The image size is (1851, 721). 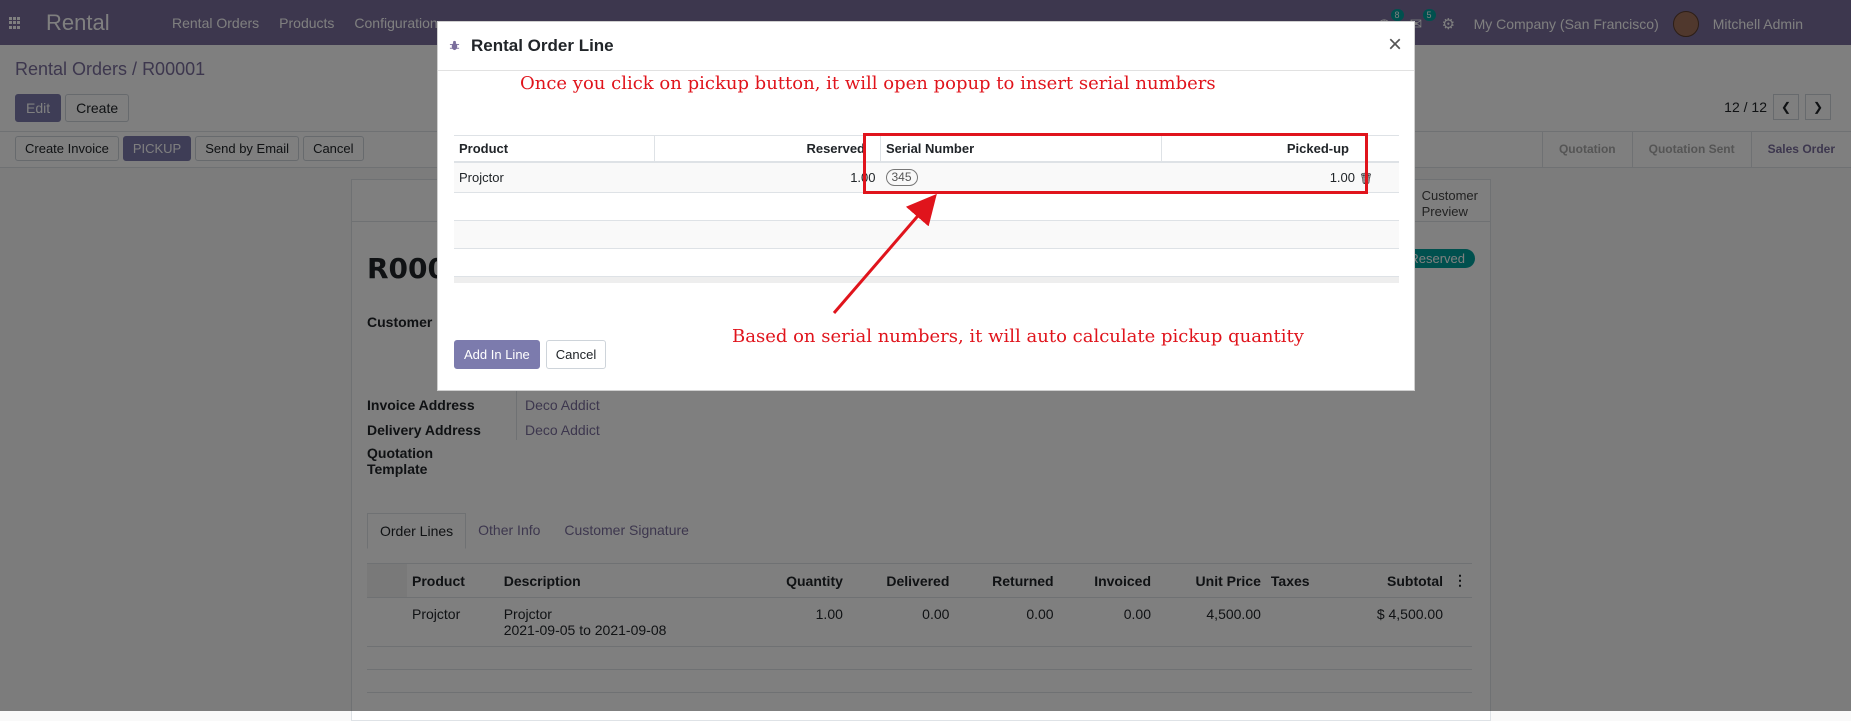 I want to click on add-in-line-button: Add In Line, so click(x=497, y=354).